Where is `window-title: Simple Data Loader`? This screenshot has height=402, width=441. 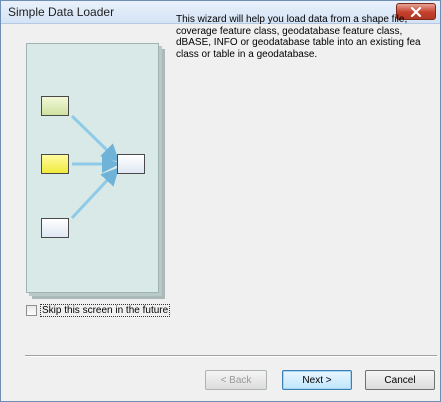 window-title: Simple Data Loader is located at coordinates (61, 12).